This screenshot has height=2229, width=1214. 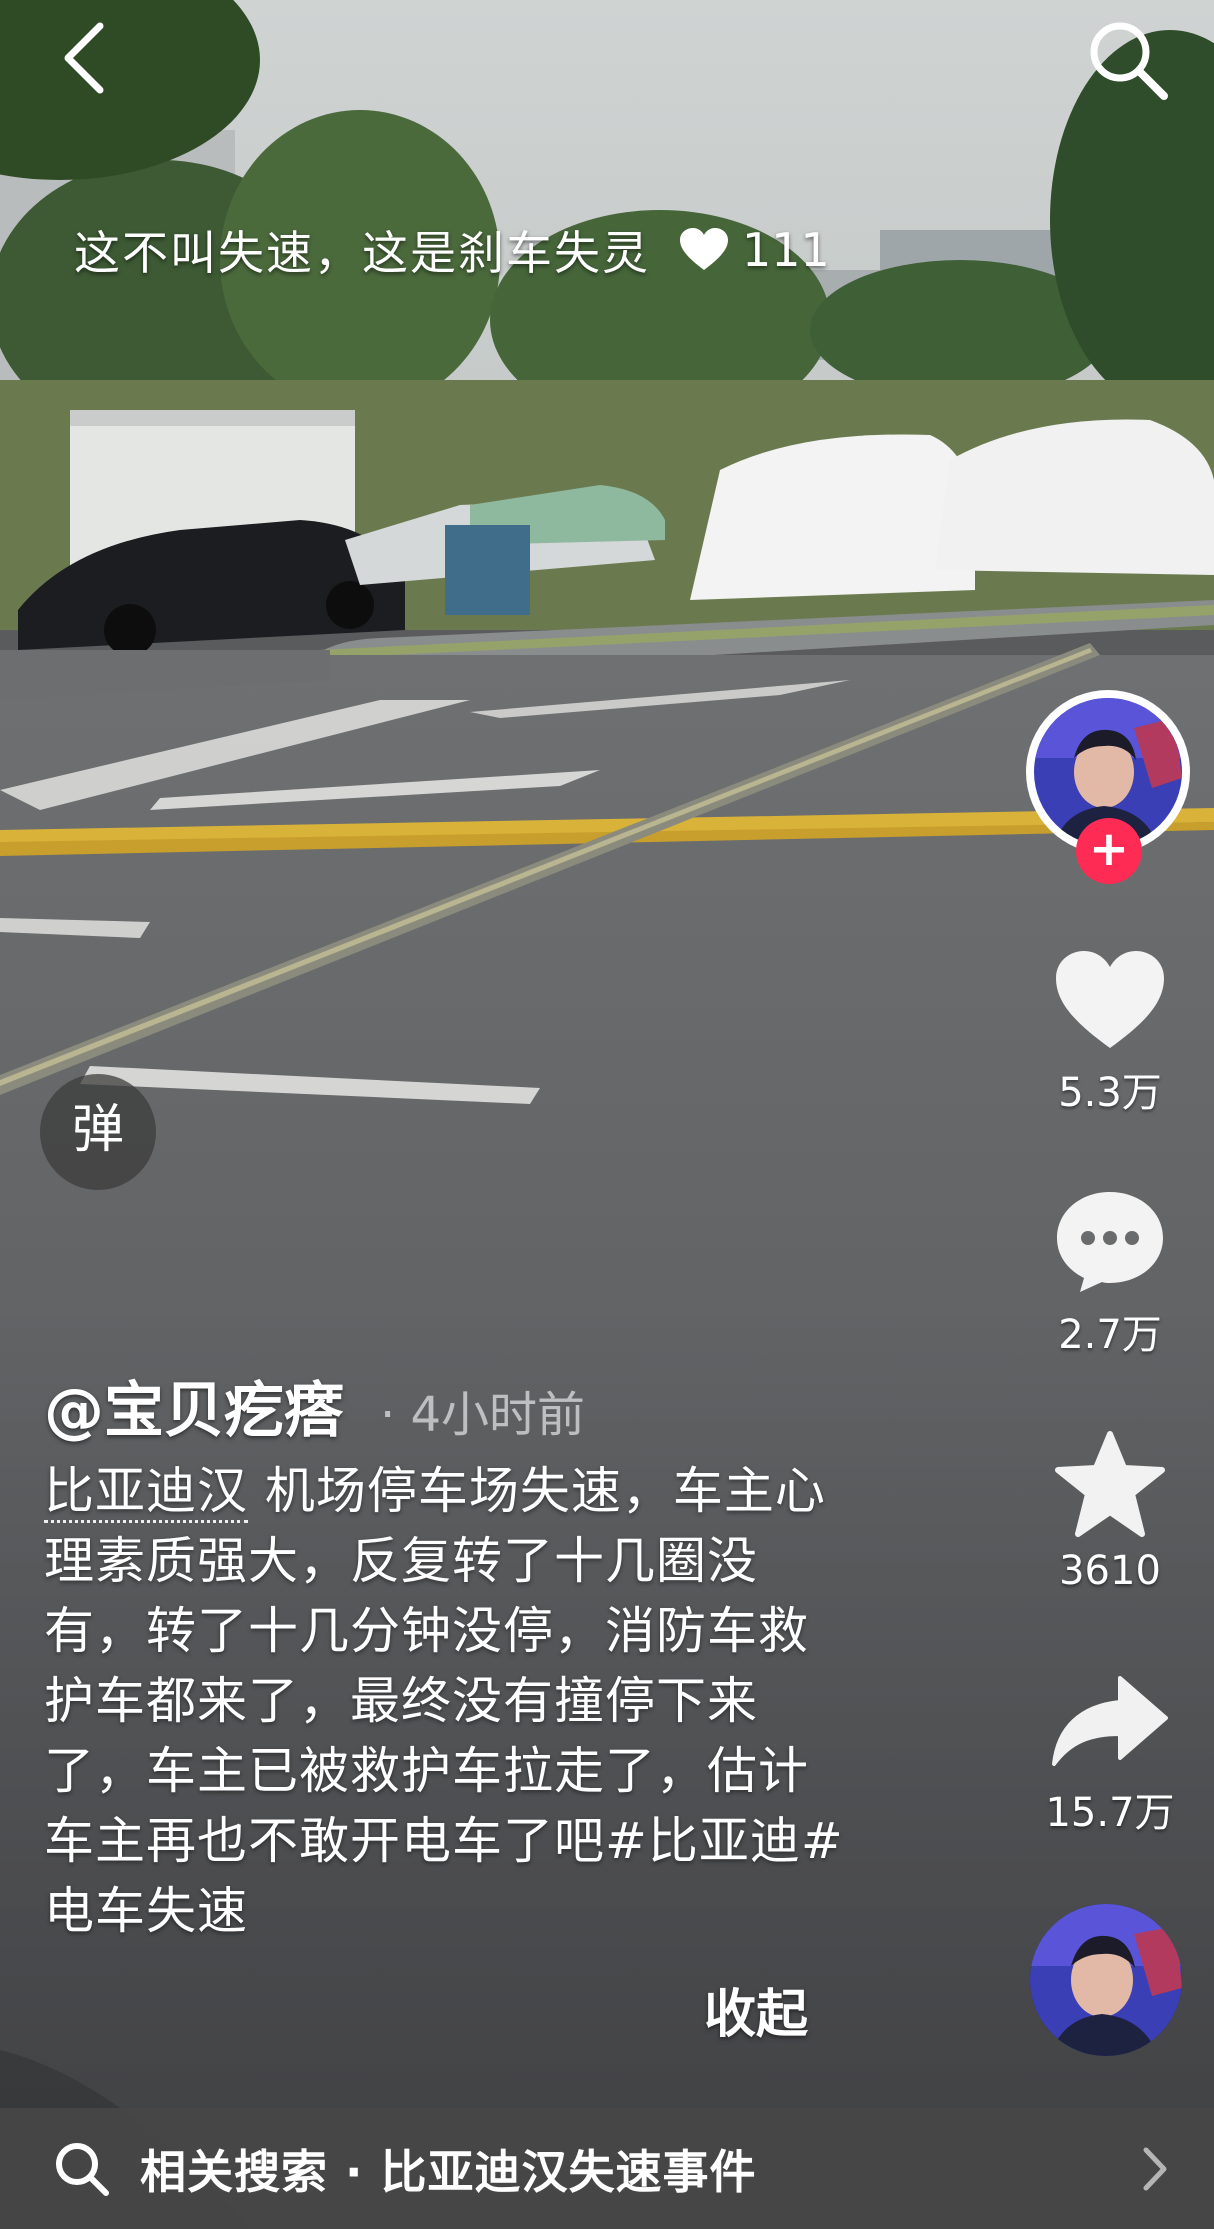 I want to click on follow-button: +, so click(x=1109, y=851).